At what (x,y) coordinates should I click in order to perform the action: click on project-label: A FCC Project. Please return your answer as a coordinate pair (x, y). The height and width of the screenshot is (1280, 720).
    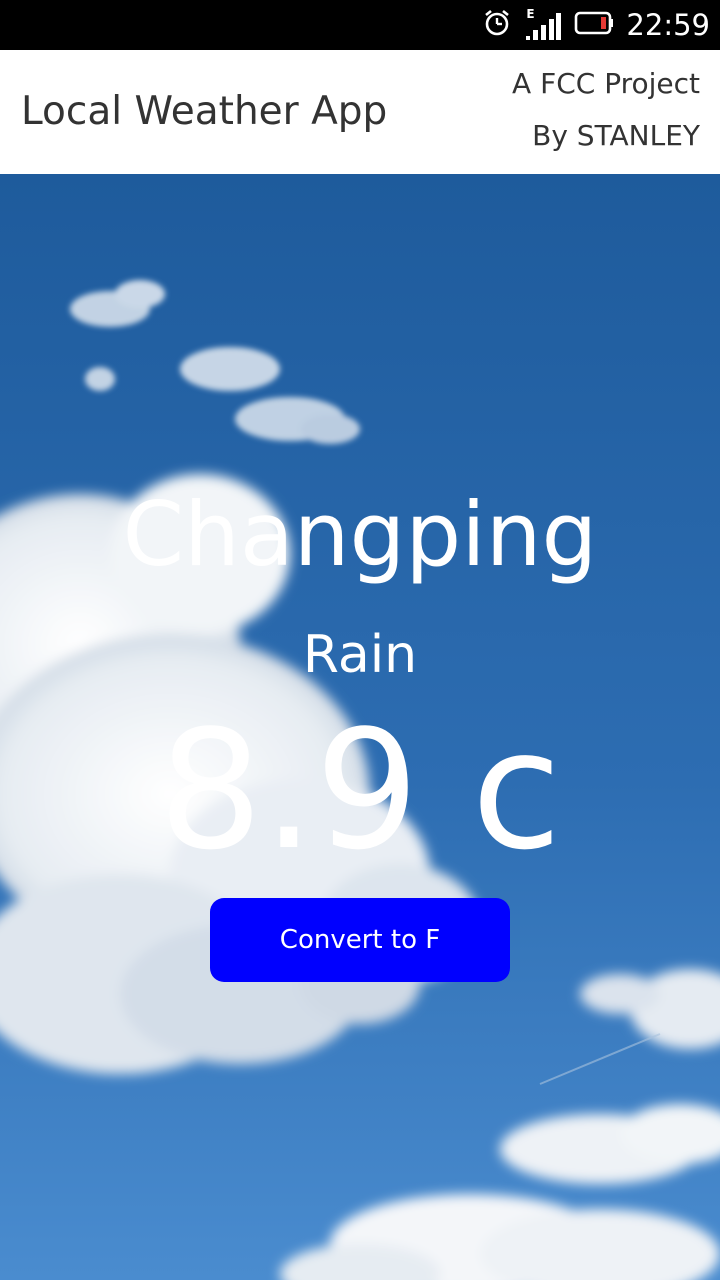
    Looking at the image, I should click on (606, 83).